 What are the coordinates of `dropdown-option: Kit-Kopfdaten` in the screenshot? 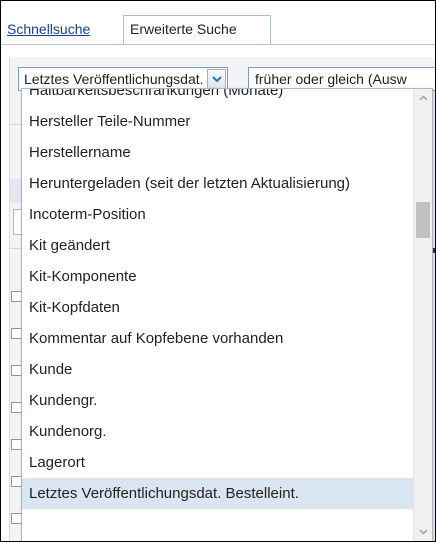 It's located at (218, 307).